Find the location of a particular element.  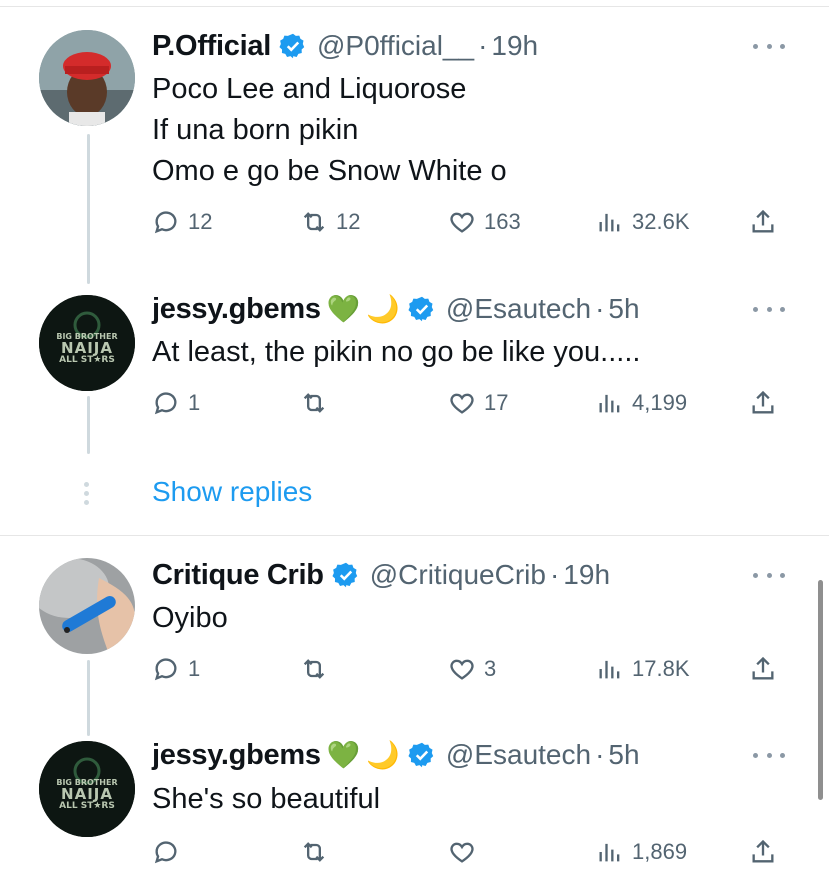

reply-button: 12 is located at coordinates (182, 222).